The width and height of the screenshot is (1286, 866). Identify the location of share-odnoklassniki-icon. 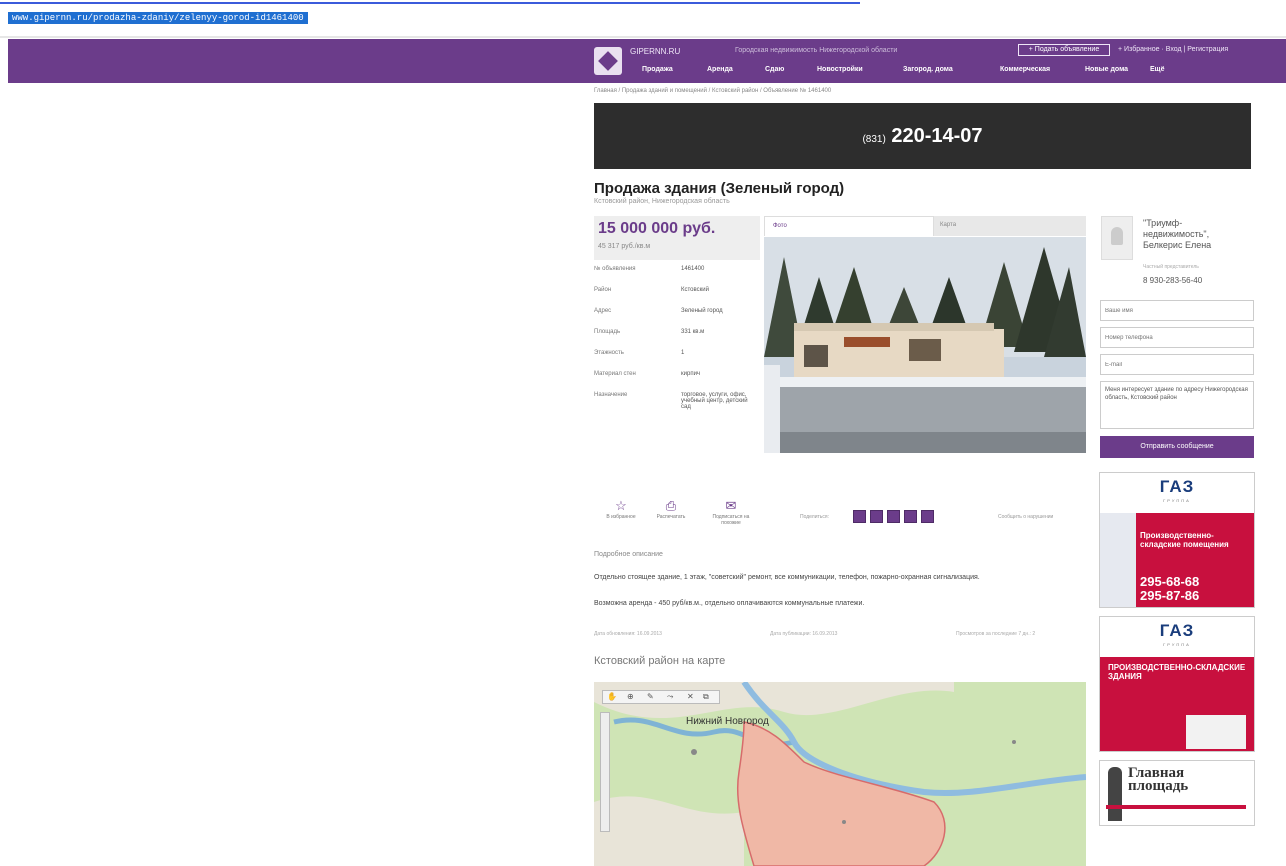
(910, 516).